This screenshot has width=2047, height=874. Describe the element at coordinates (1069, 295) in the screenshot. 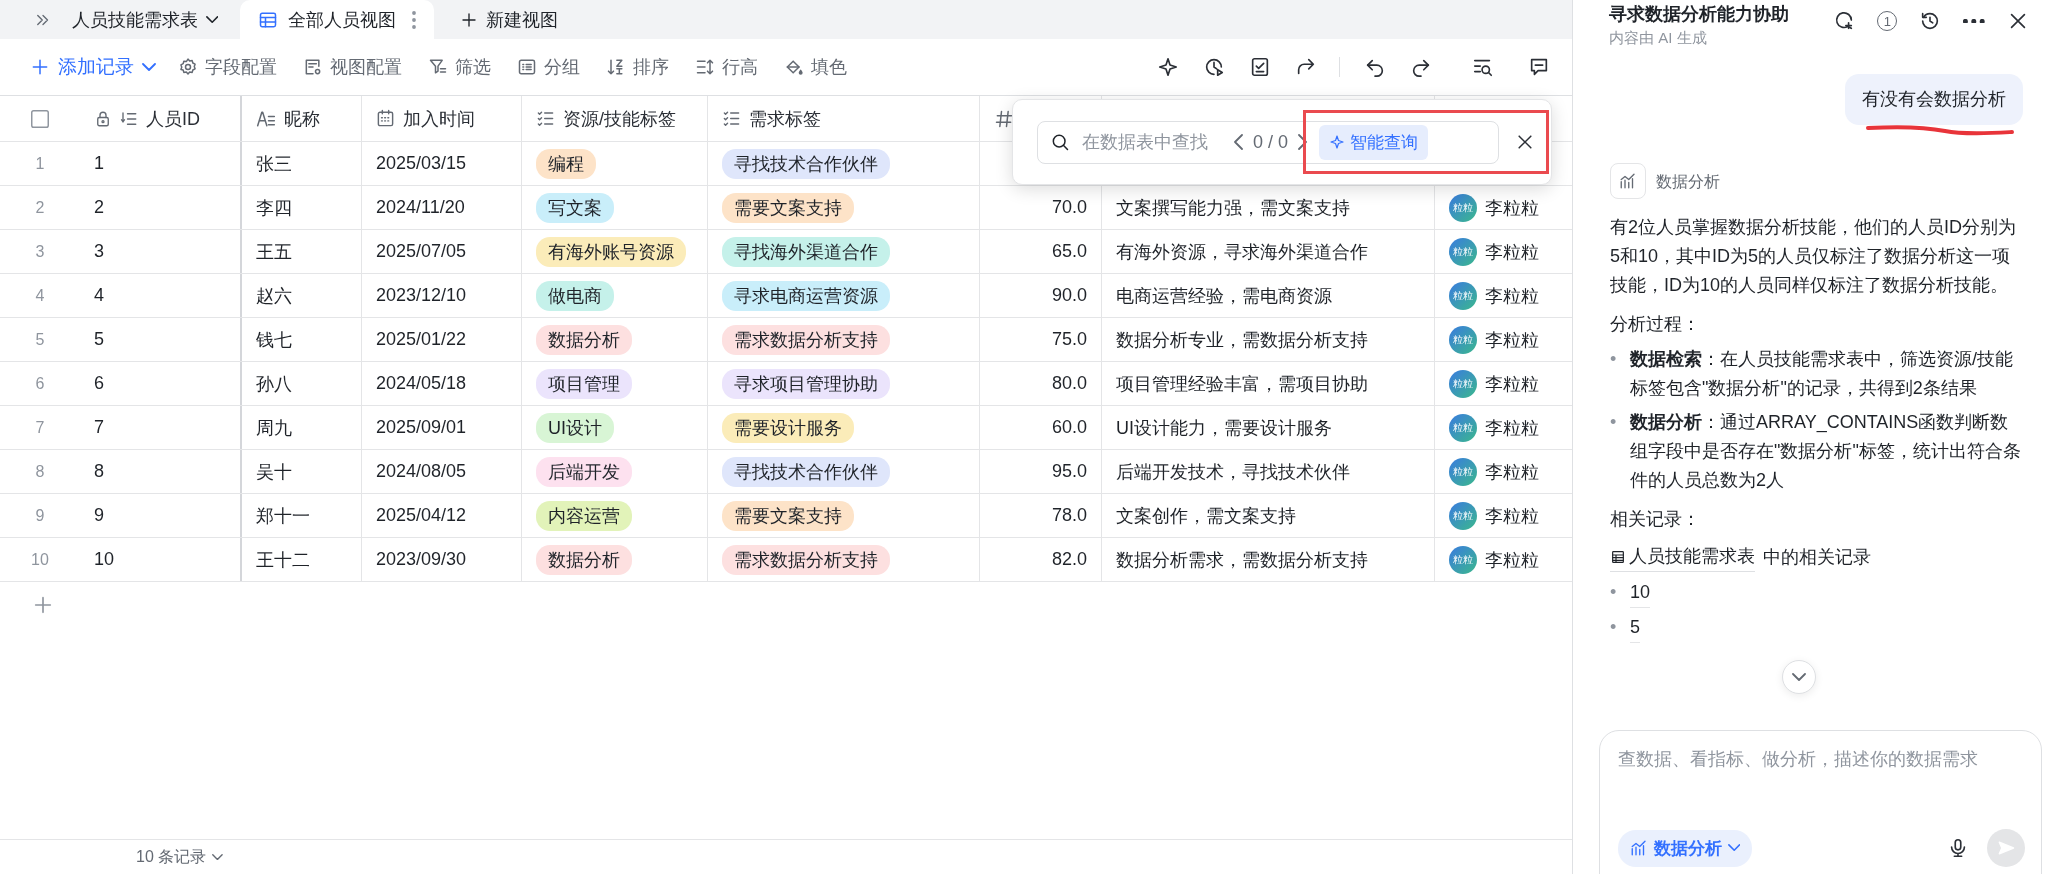

I see `table-cell: 90.0` at that location.